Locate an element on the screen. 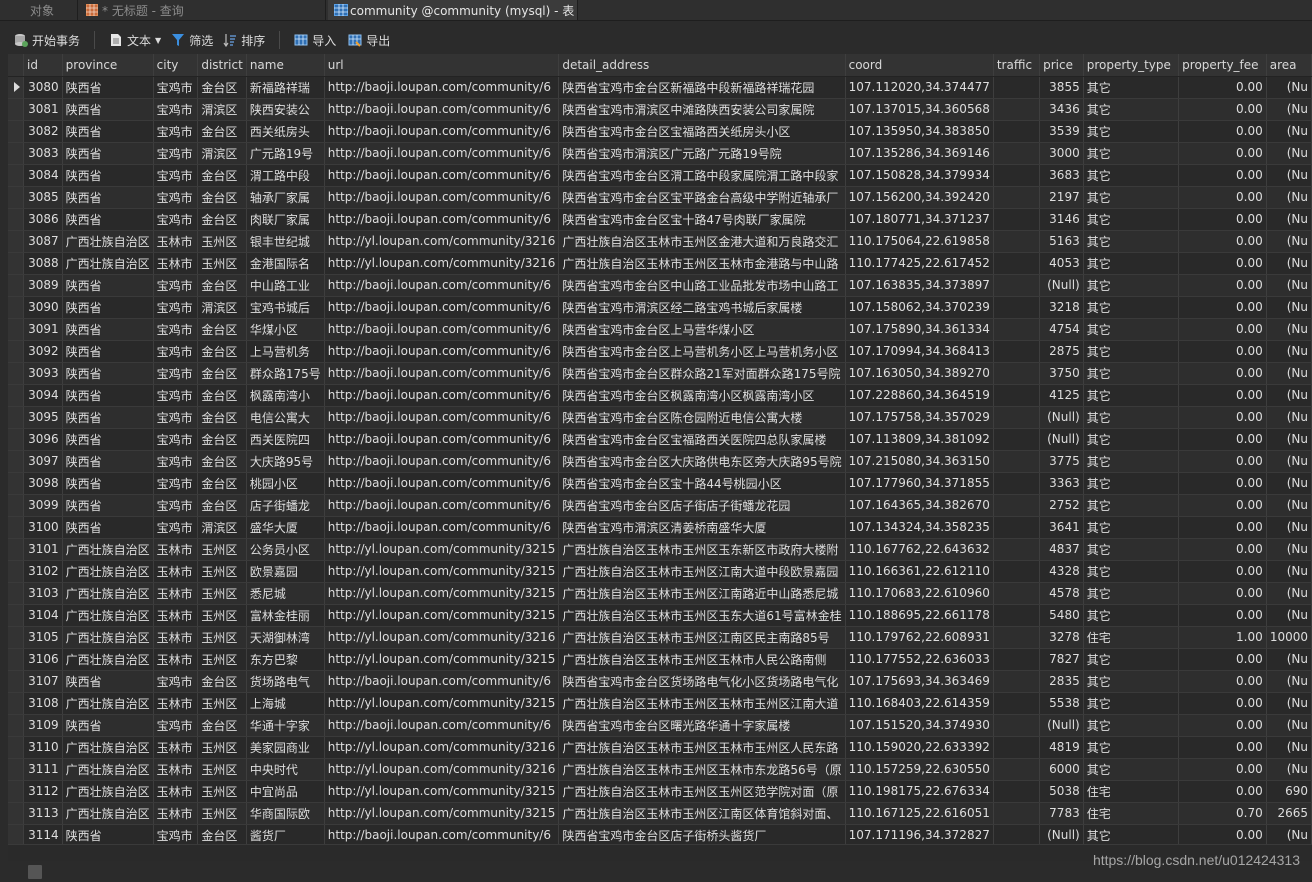 The width and height of the screenshot is (1312, 882). cell-name: 中山路工业 is located at coordinates (285, 285).